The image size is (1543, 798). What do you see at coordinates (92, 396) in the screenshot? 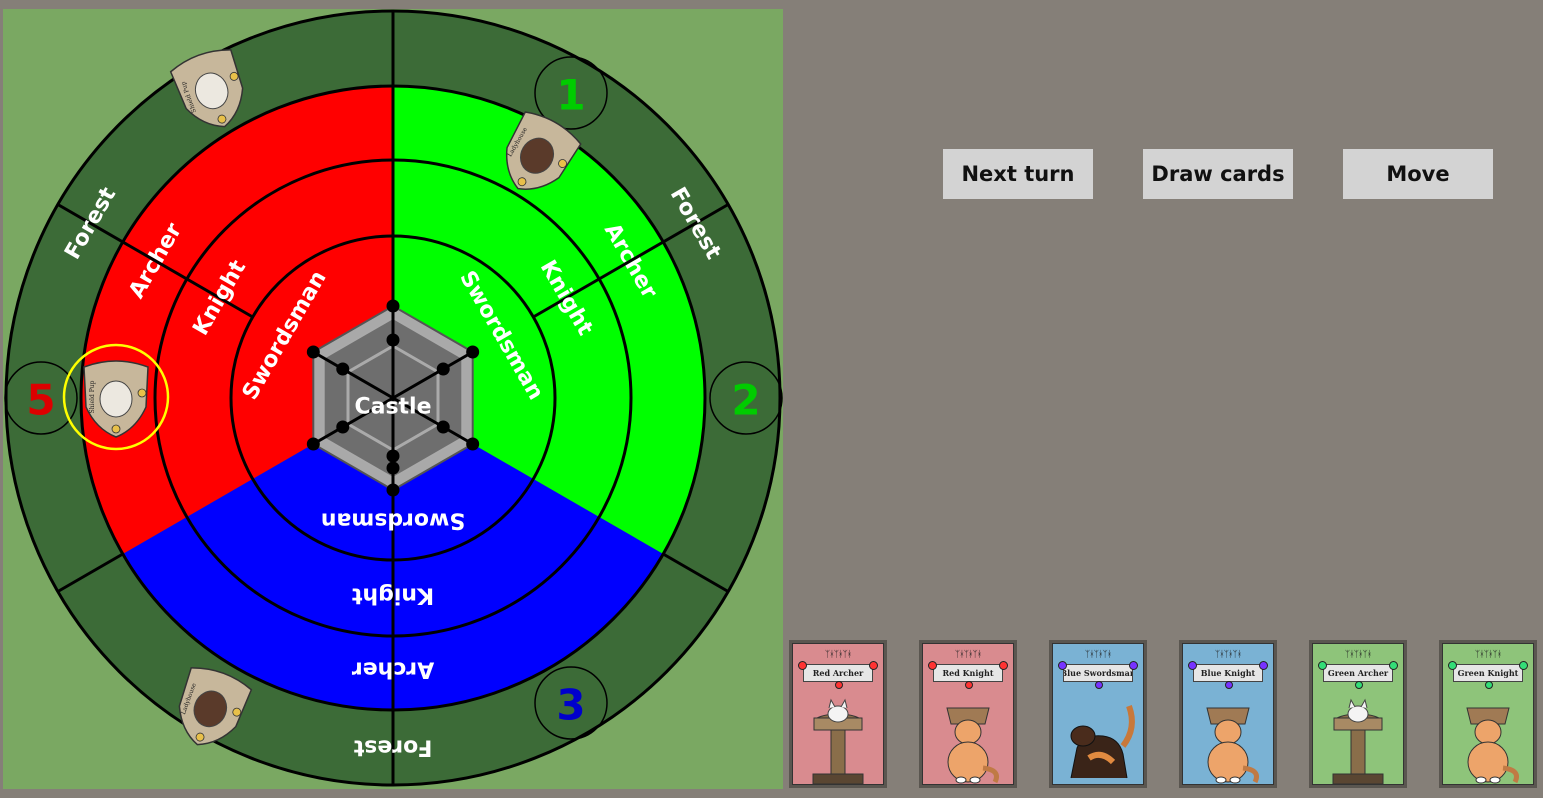
I see `svg-text: Shield Pup` at bounding box center [92, 396].